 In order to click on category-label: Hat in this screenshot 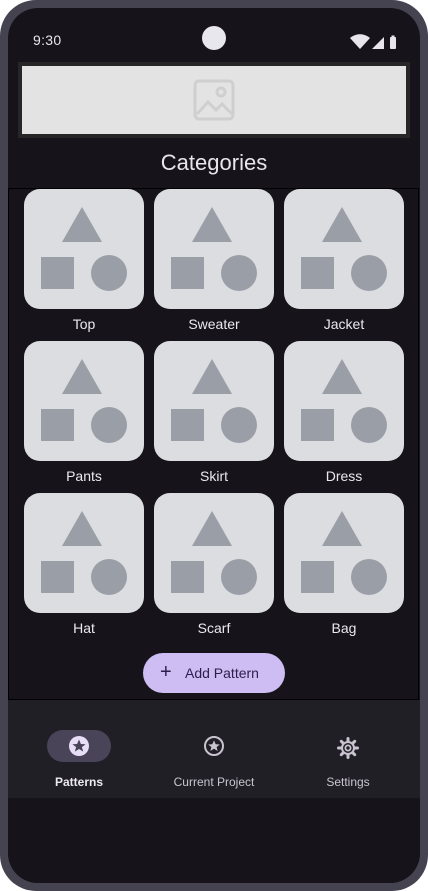, I will do `click(84, 628)`.